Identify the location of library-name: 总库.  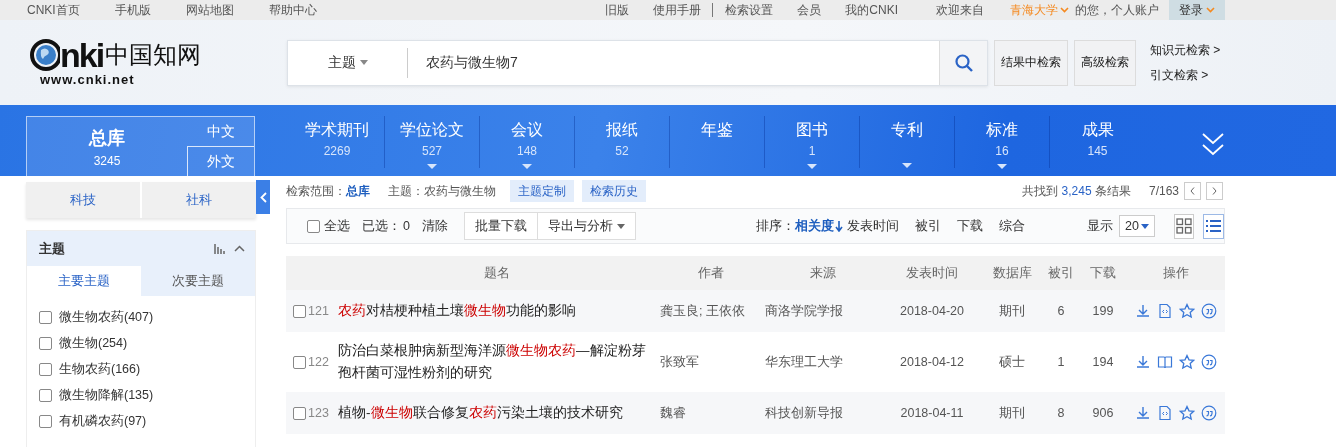
(107, 137).